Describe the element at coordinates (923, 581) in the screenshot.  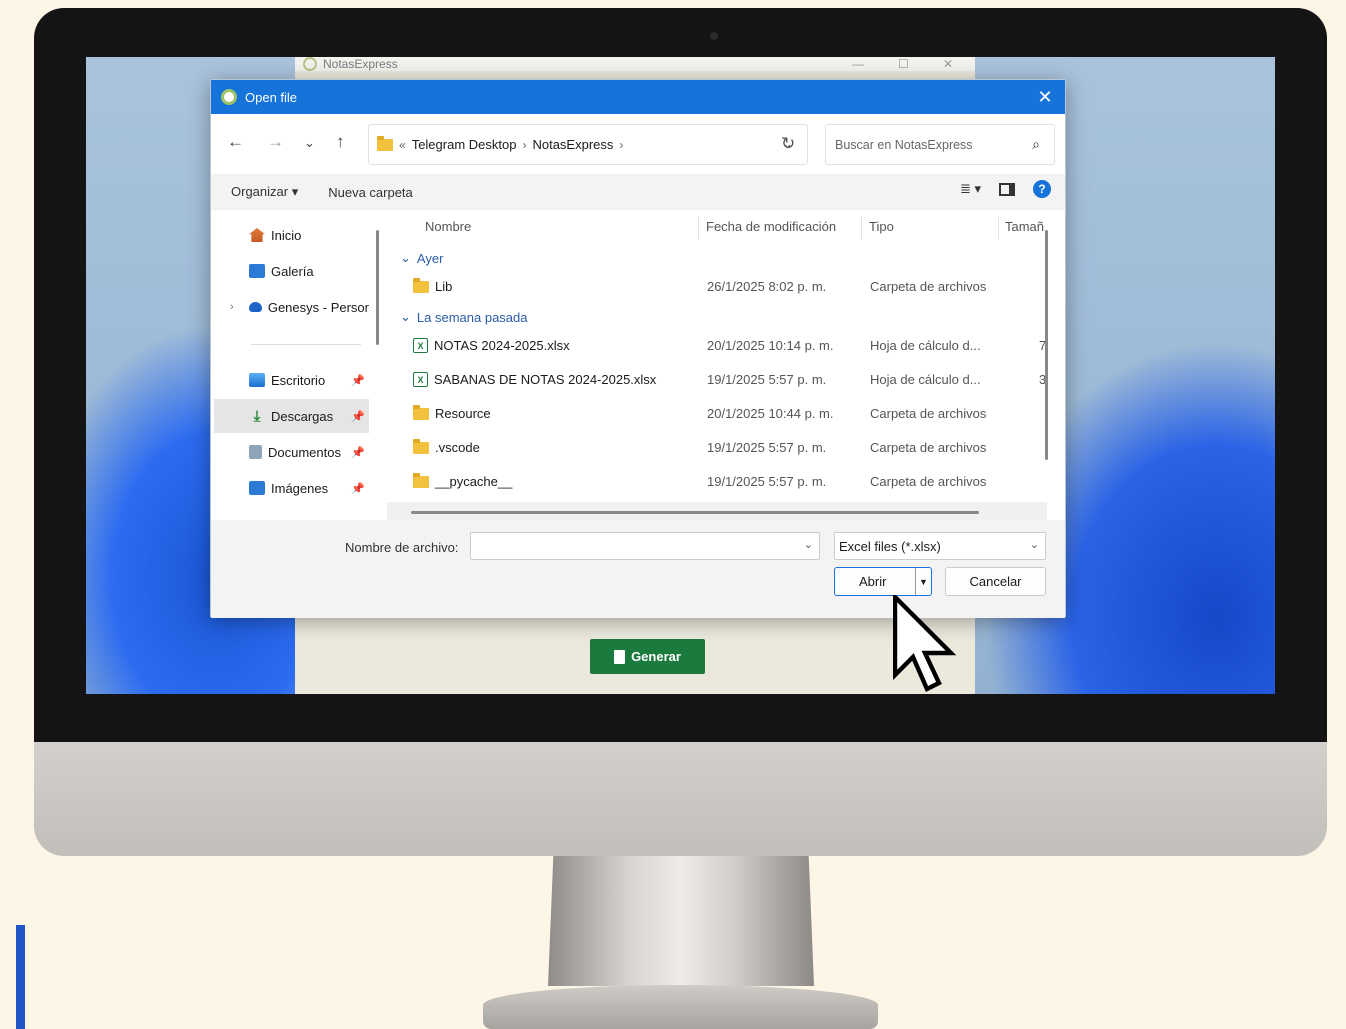
I see `open-split-dropdown-icon: ▼` at that location.